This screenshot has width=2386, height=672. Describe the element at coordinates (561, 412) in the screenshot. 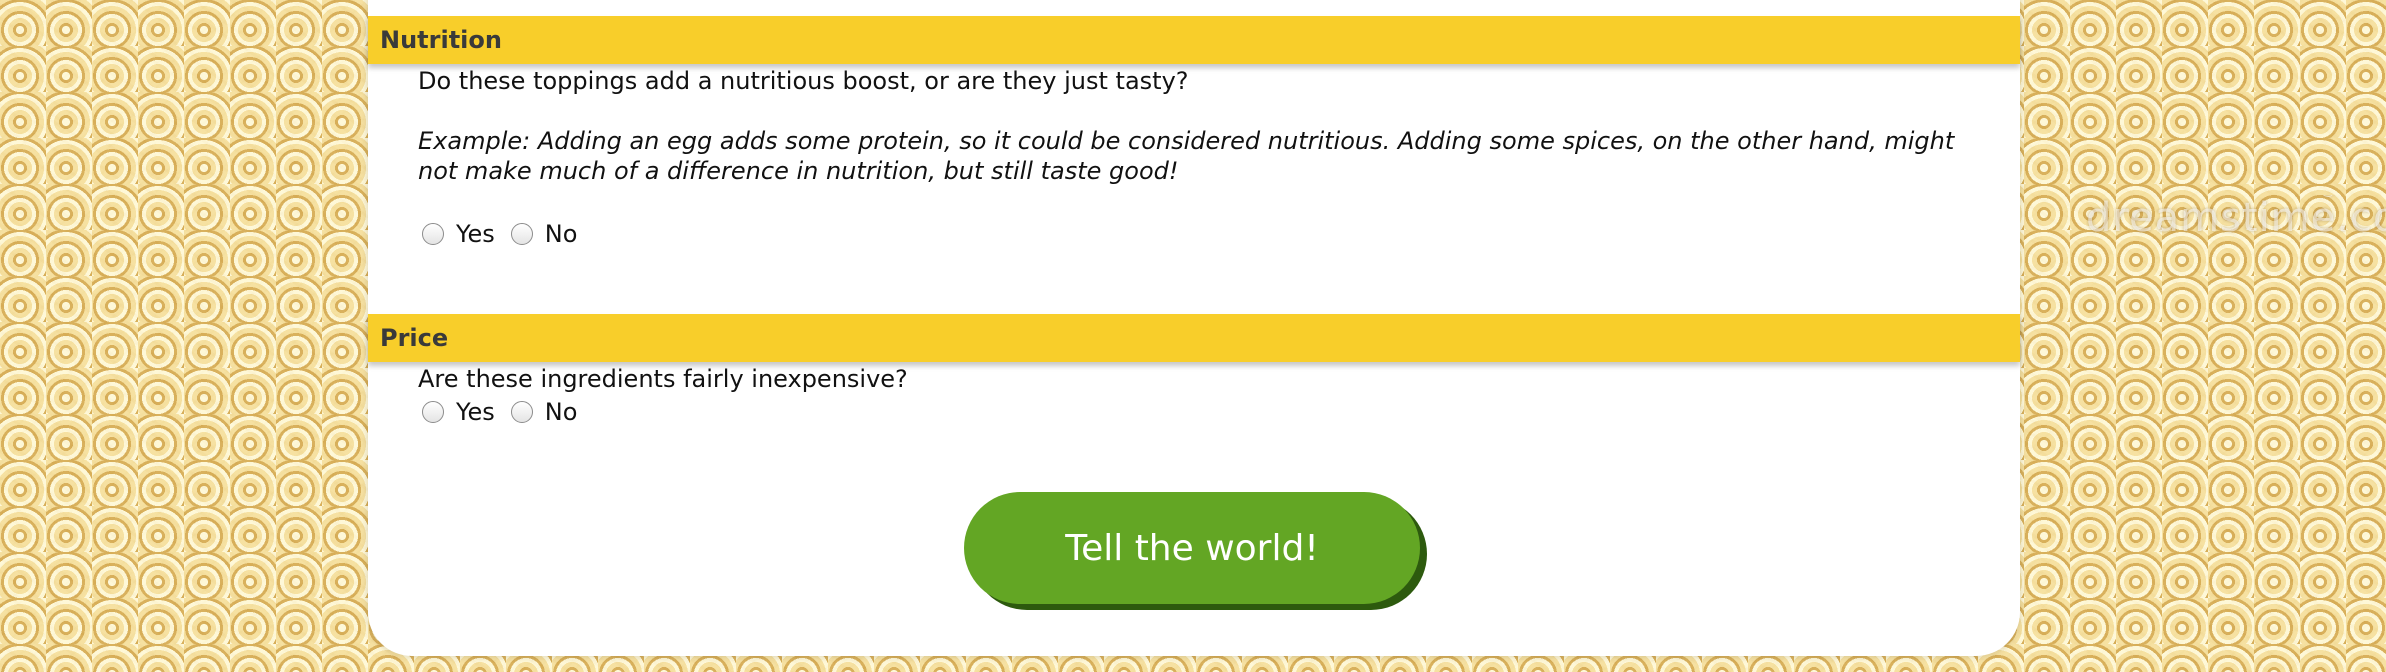

I see `price-no-label: No` at that location.